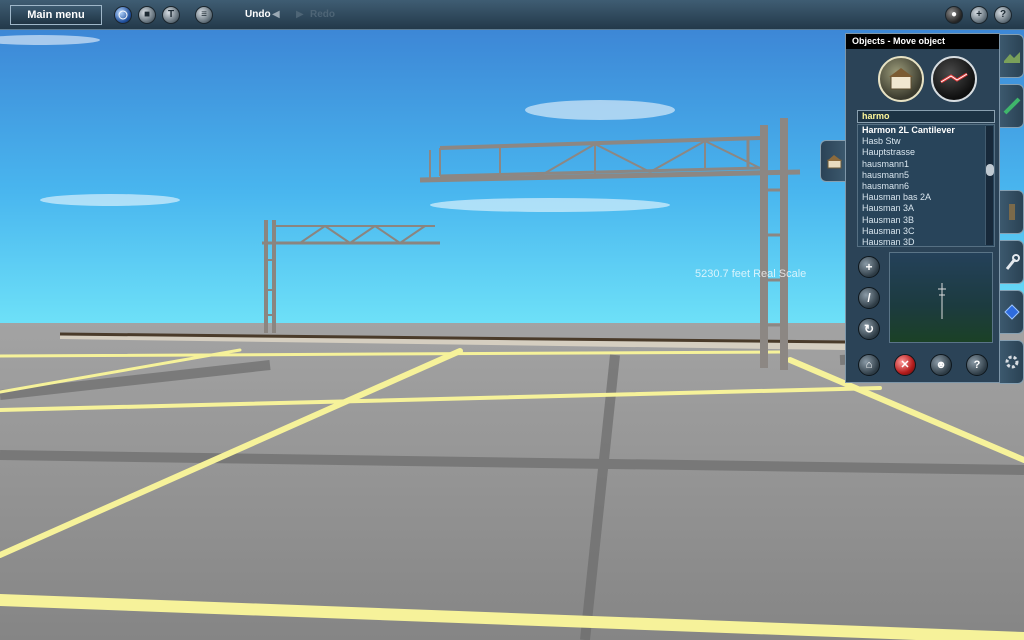  Describe the element at coordinates (926, 164) in the screenshot. I see `list-item: hausmann1` at that location.